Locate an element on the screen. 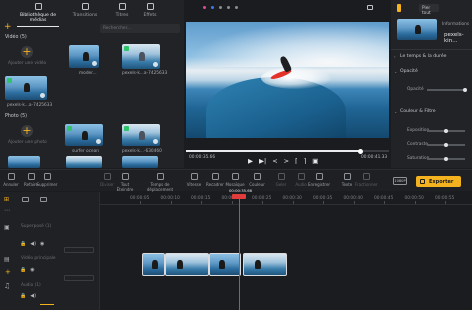  add-media-icon: + is located at coordinates (8, 27).